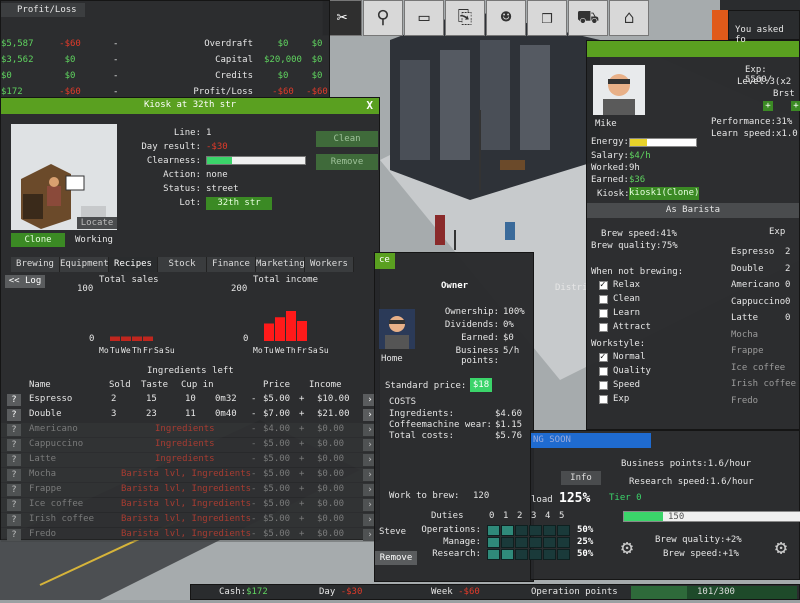 This screenshot has width=800, height=603. I want to click on standard-price-value: $18, so click(481, 385).